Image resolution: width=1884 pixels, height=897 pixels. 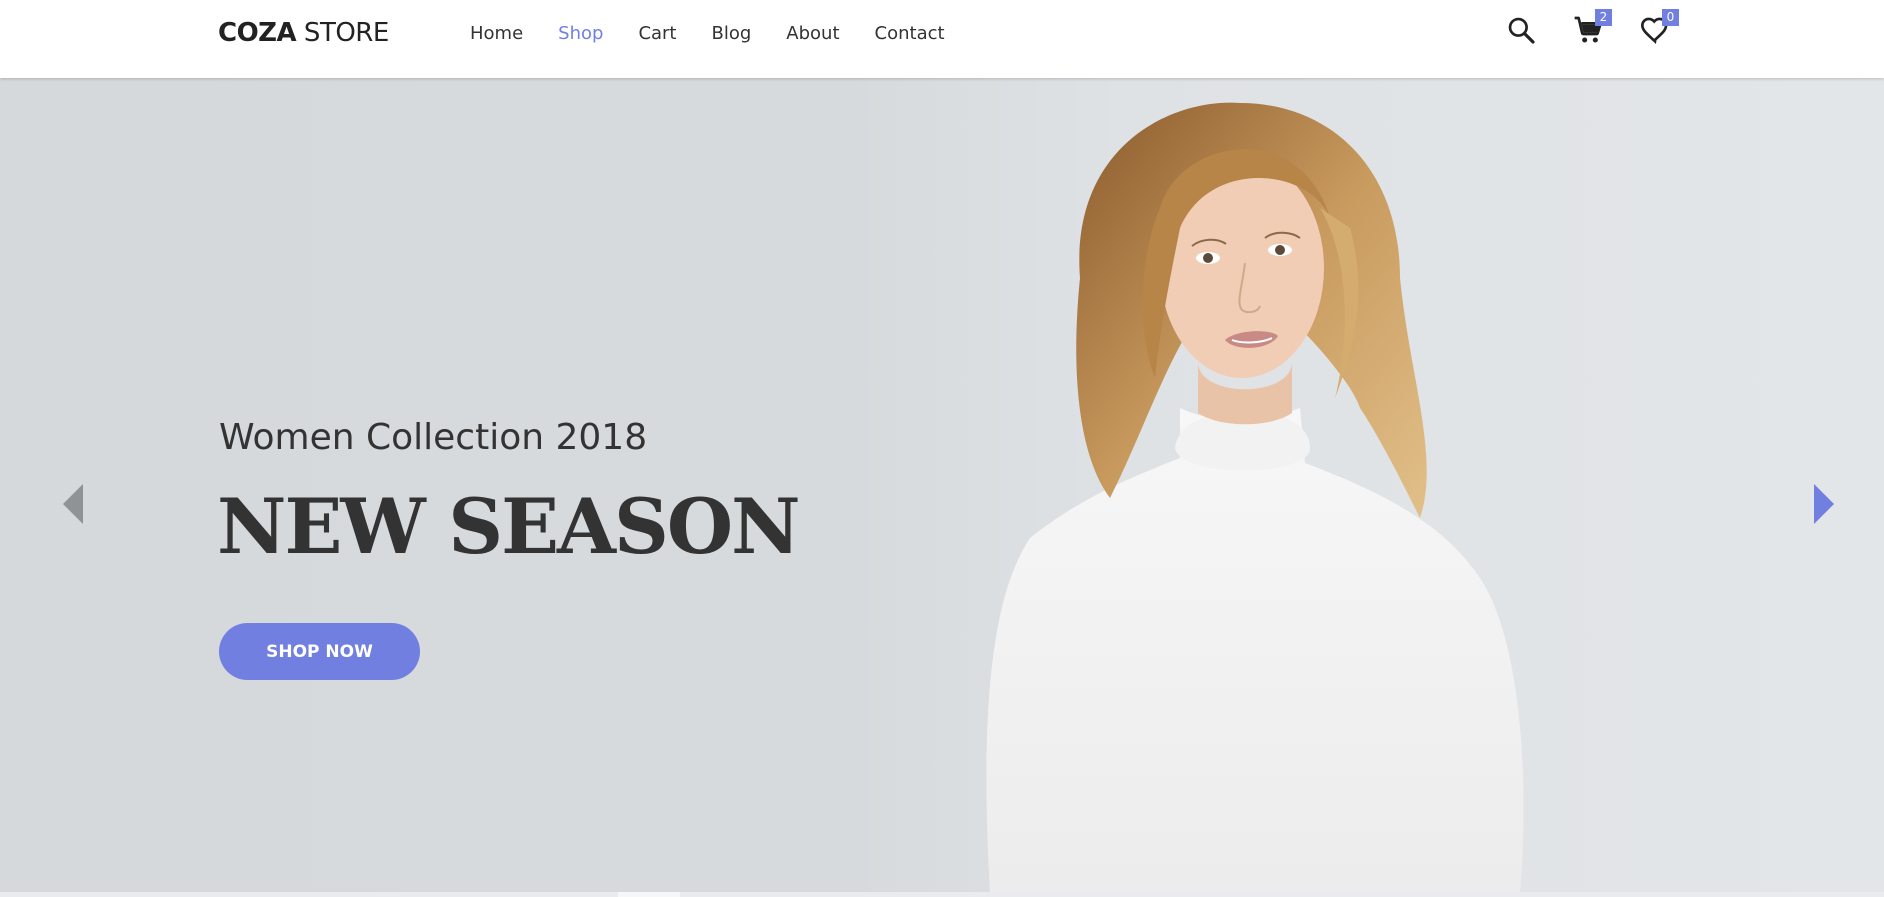 I want to click on nav-contact: Contact, so click(x=910, y=34).